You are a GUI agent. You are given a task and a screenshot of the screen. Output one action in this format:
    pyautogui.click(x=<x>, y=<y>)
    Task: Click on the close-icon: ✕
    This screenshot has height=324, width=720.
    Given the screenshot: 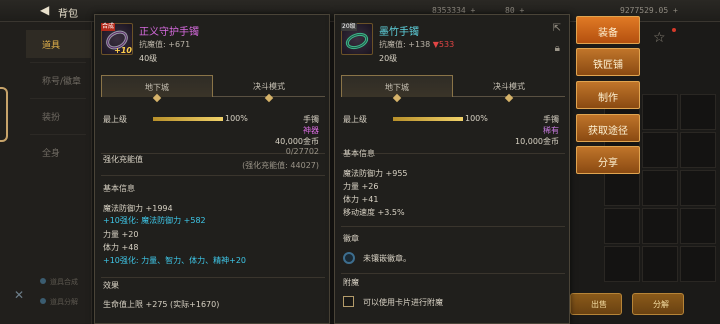 What is the action you would take?
    pyautogui.click(x=19, y=295)
    